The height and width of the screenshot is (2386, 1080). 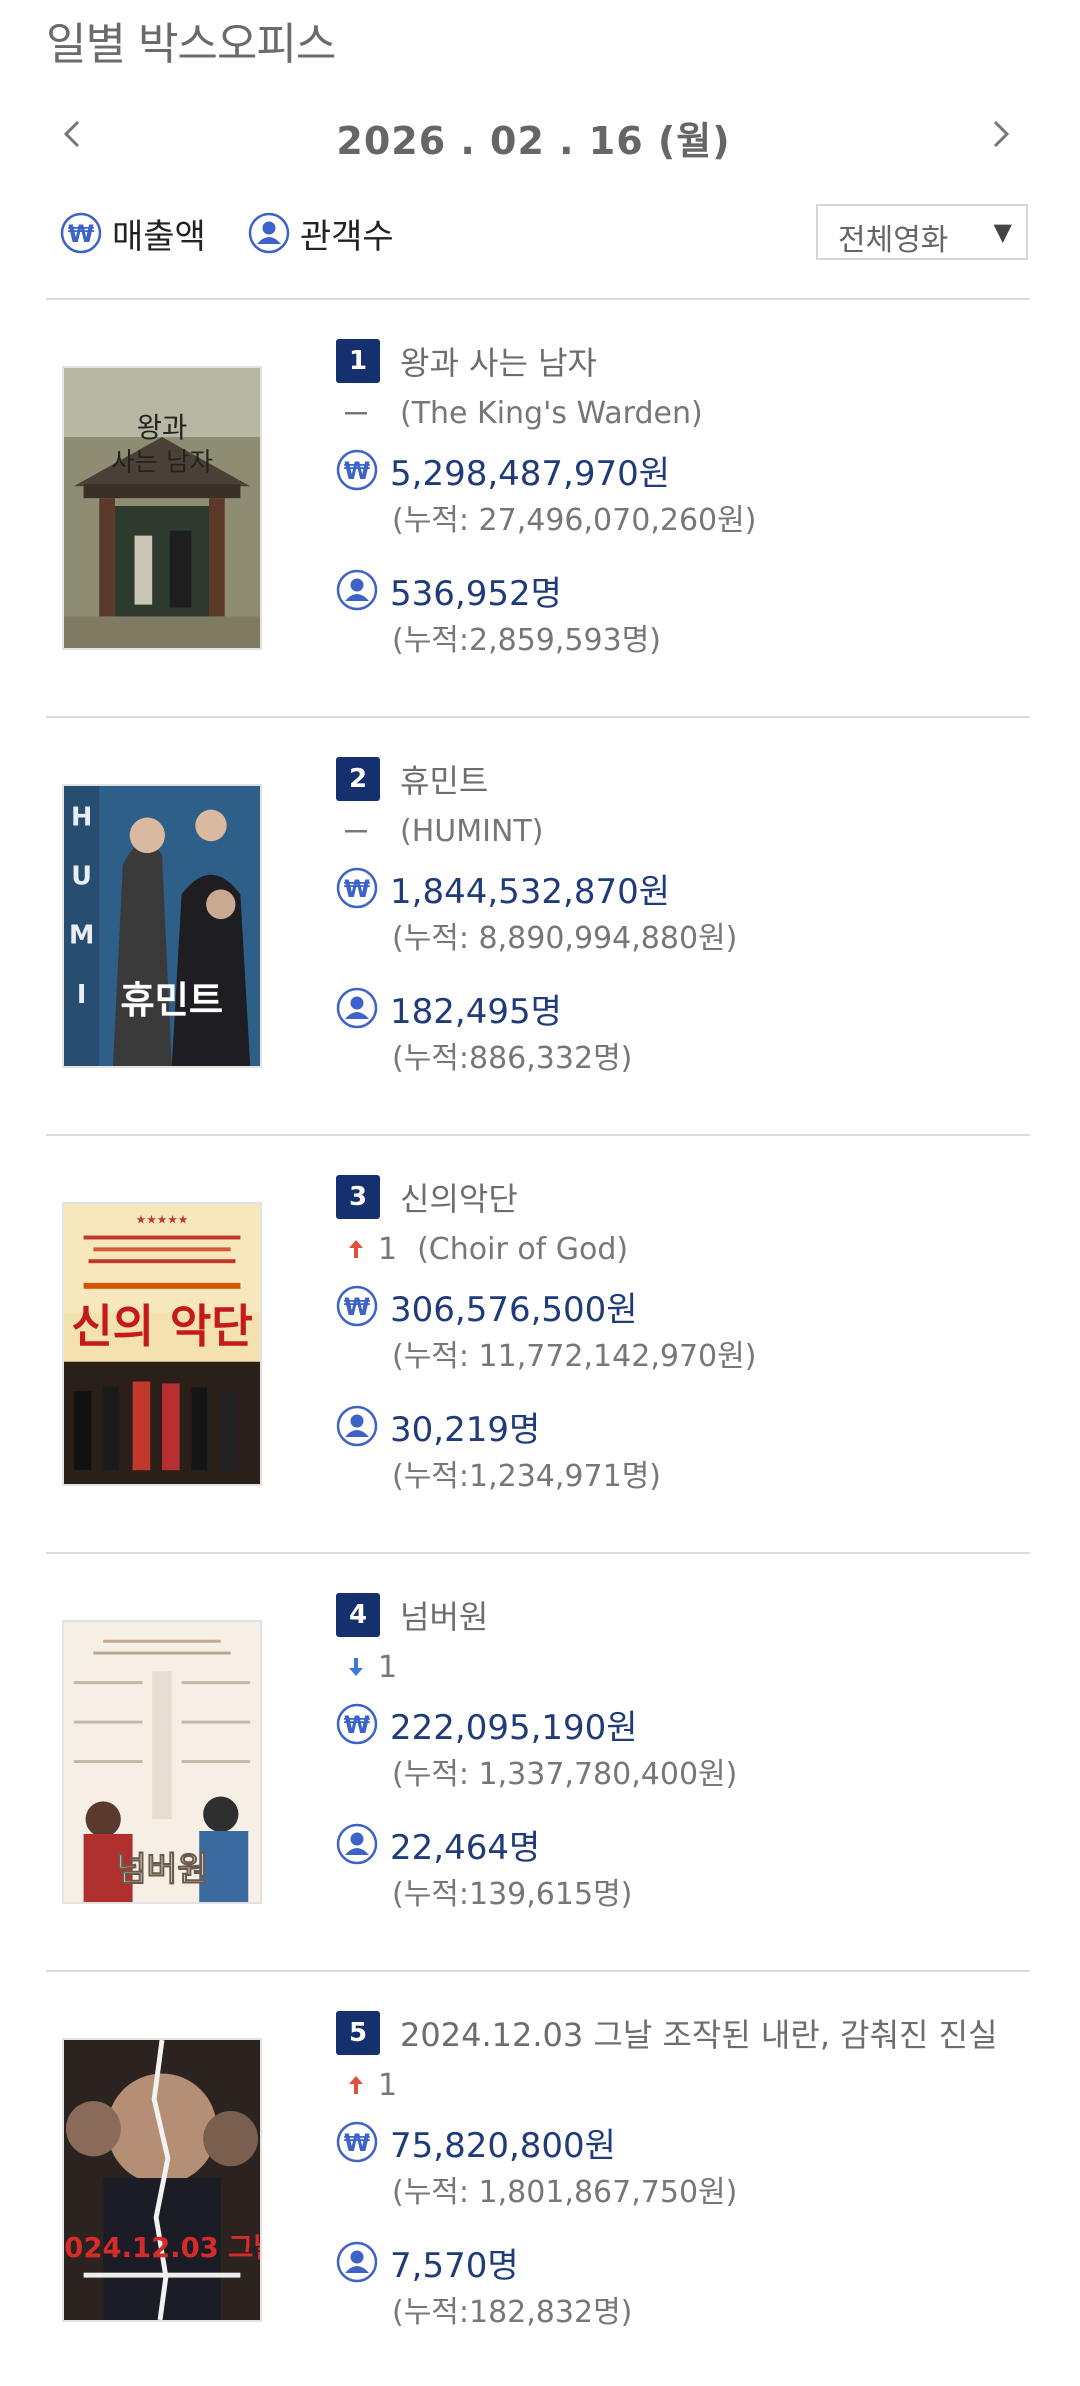 What do you see at coordinates (681, 2142) in the screenshot?
I see `revenue-row: ₩ 75,820,800원` at bounding box center [681, 2142].